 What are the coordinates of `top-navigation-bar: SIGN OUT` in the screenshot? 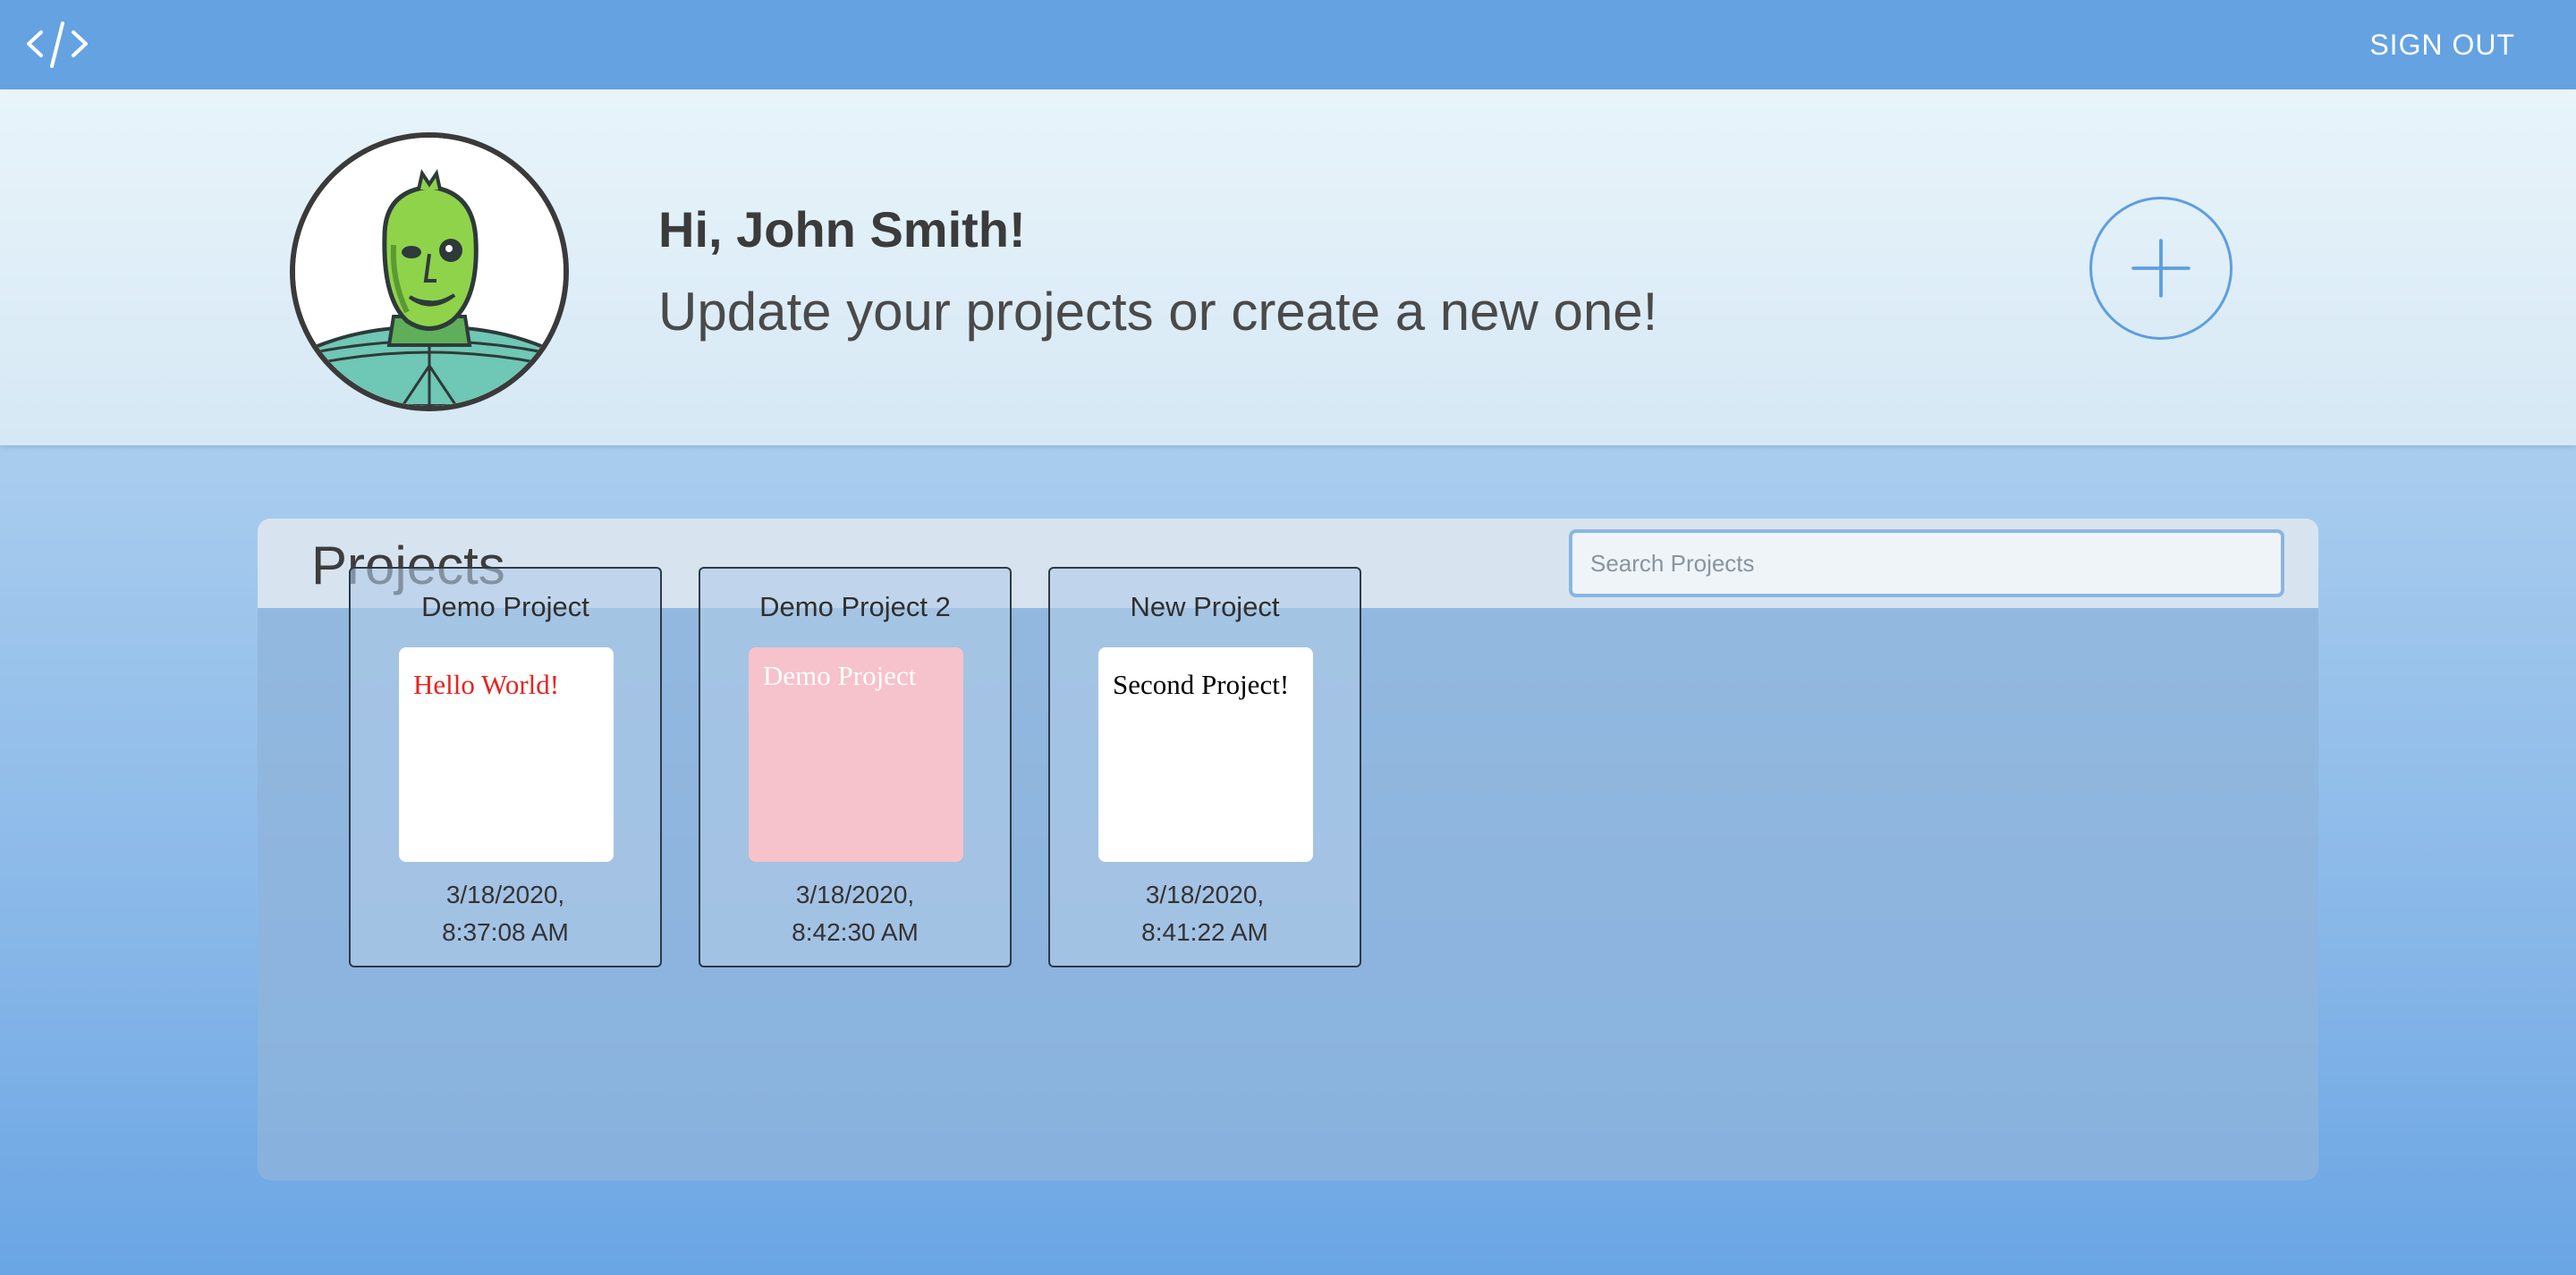 It's located at (1288, 44).